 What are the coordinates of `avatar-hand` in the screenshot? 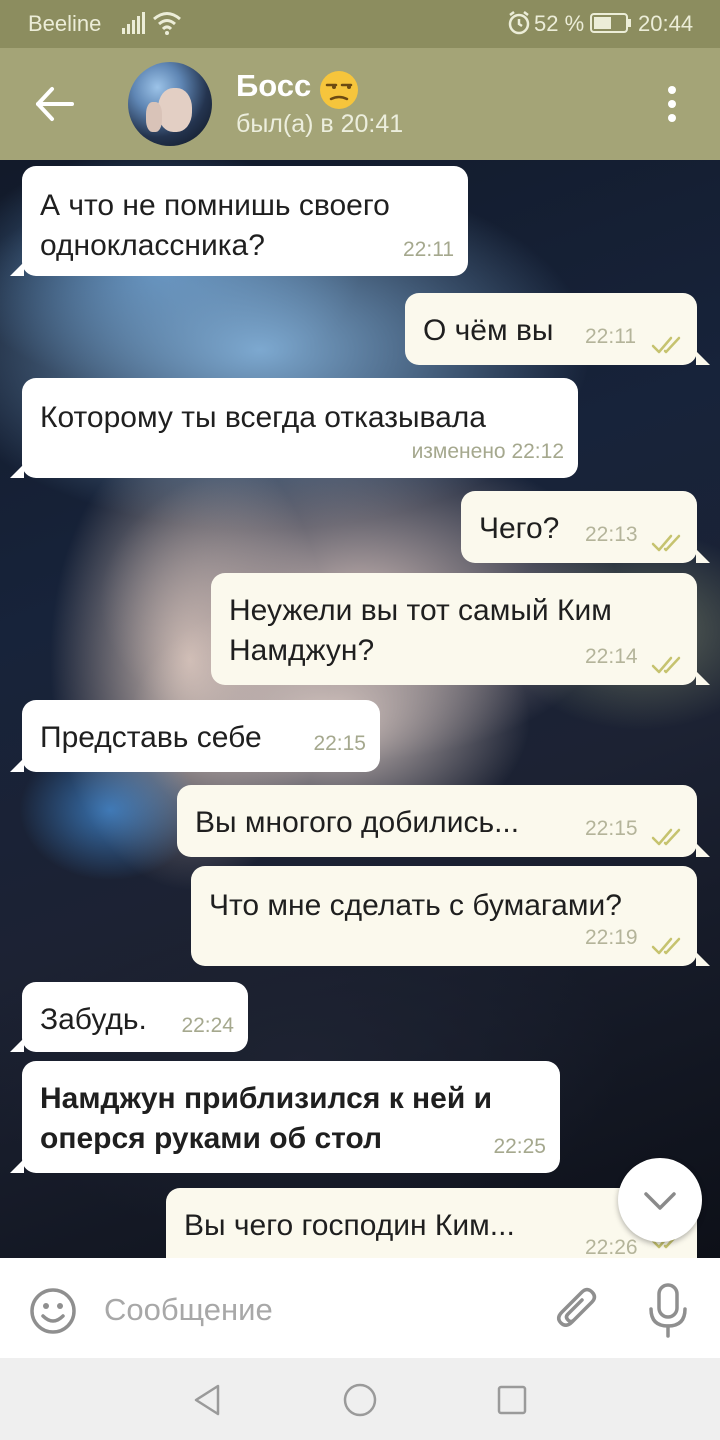 It's located at (154, 117).